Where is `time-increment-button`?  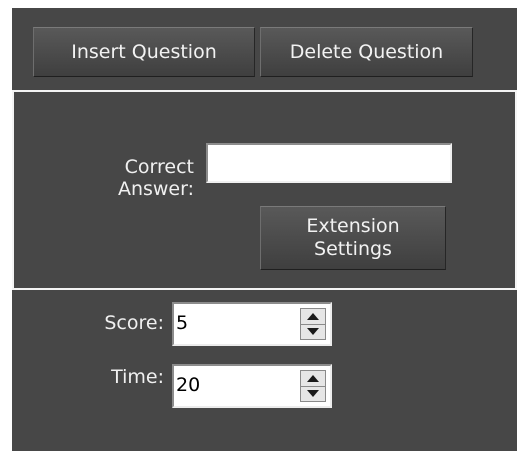
time-increment-button is located at coordinates (313, 379).